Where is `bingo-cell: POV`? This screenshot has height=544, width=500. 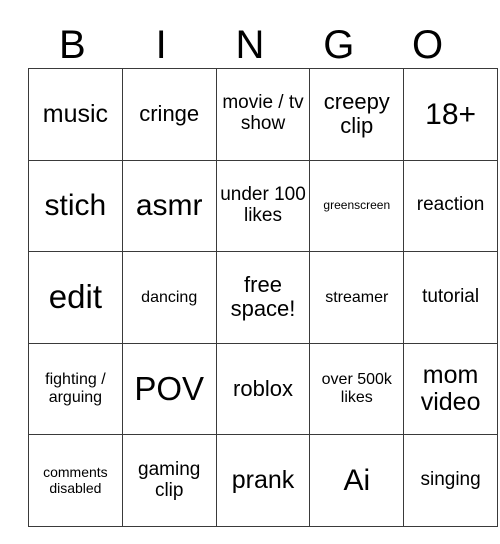 bingo-cell: POV is located at coordinates (169, 389).